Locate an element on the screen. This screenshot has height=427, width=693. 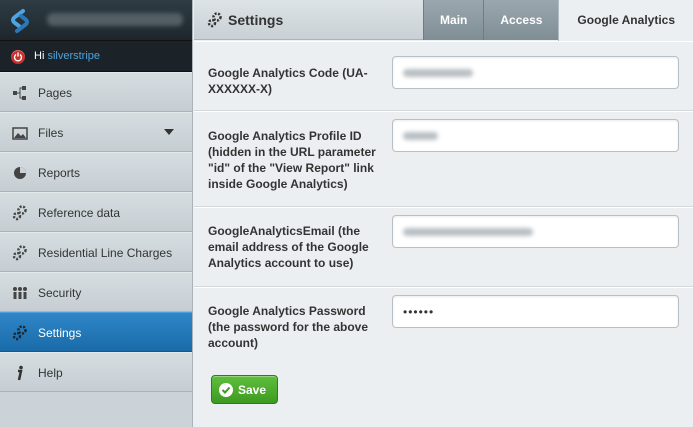
greeting: Hi silverstripe is located at coordinates (67, 56).